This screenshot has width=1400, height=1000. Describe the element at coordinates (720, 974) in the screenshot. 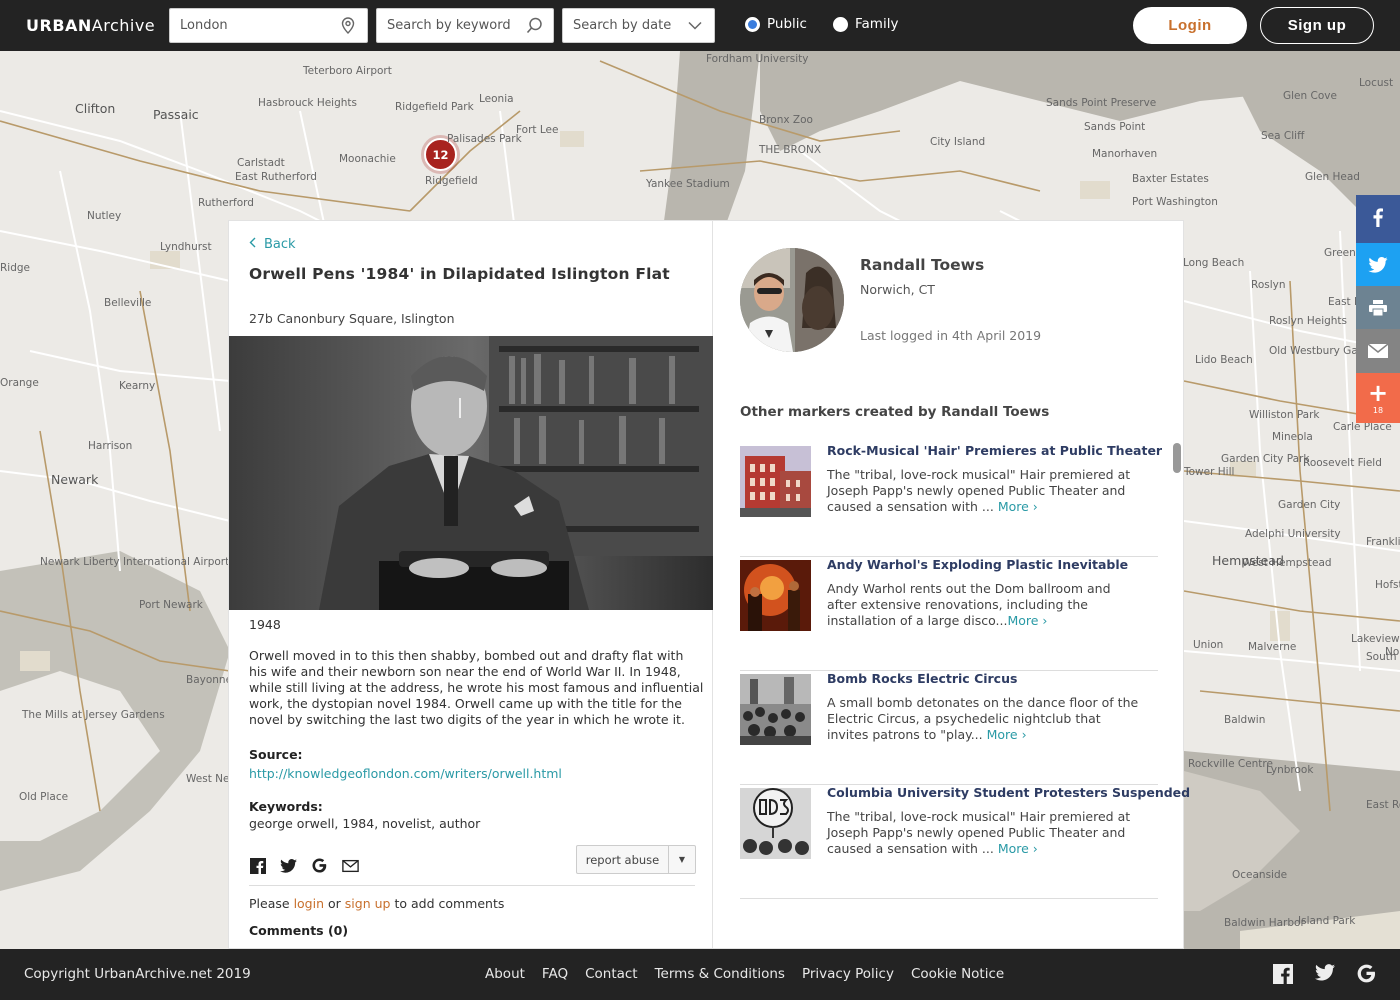

I see `footer-link-terms: Terms & Conditions` at that location.